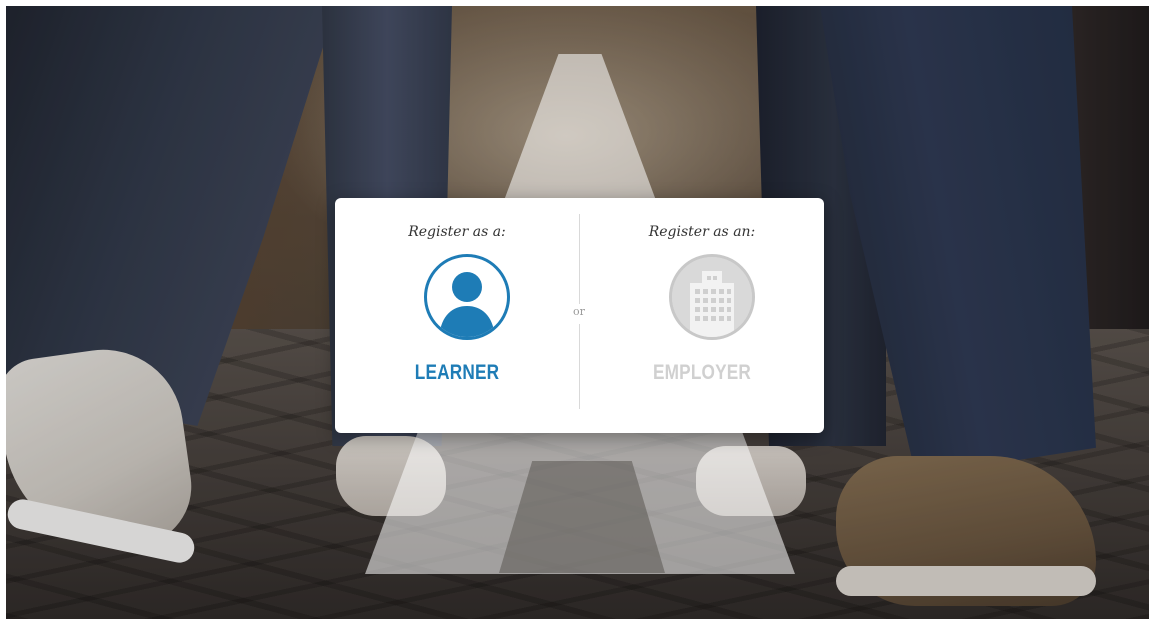  Describe the element at coordinates (467, 297) in the screenshot. I see `person-icon` at that location.